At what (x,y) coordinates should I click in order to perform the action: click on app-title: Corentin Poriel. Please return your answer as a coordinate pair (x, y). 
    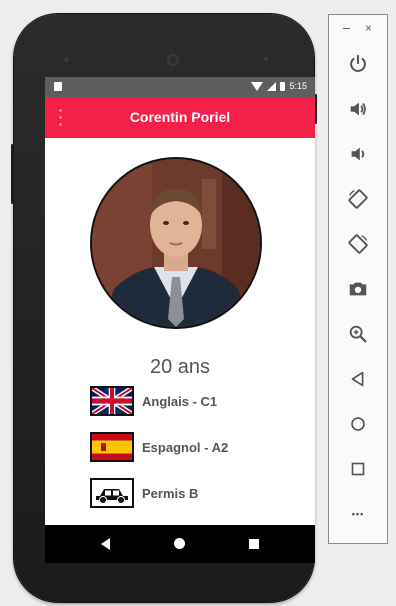
    Looking at the image, I should click on (180, 117).